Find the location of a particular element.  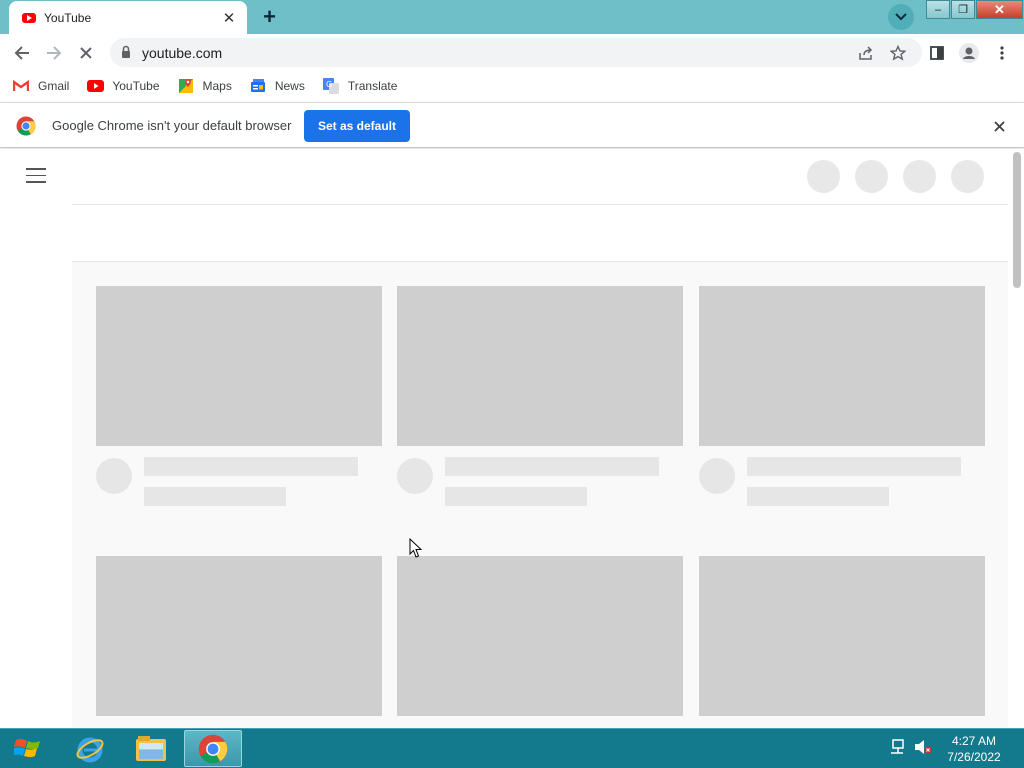

translate-icon: G is located at coordinates (331, 85).